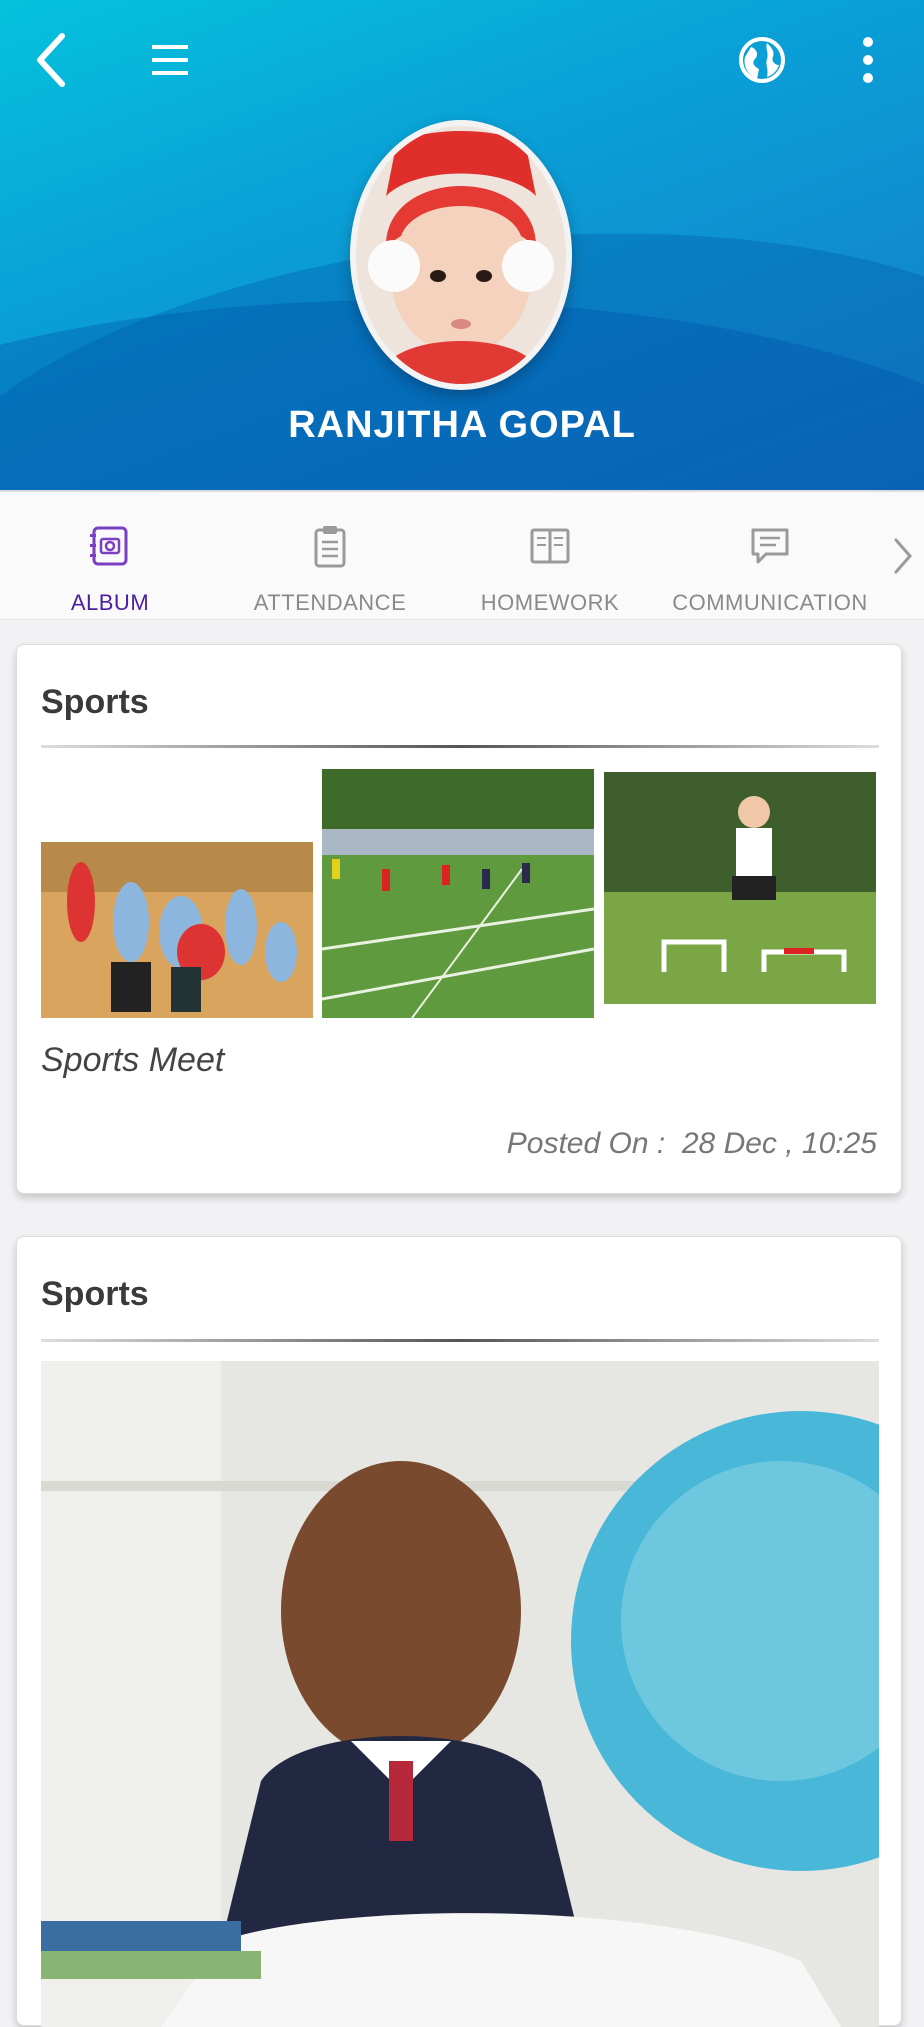 The image size is (924, 2027). What do you see at coordinates (770, 546) in the screenshot?
I see `chat-icon` at bounding box center [770, 546].